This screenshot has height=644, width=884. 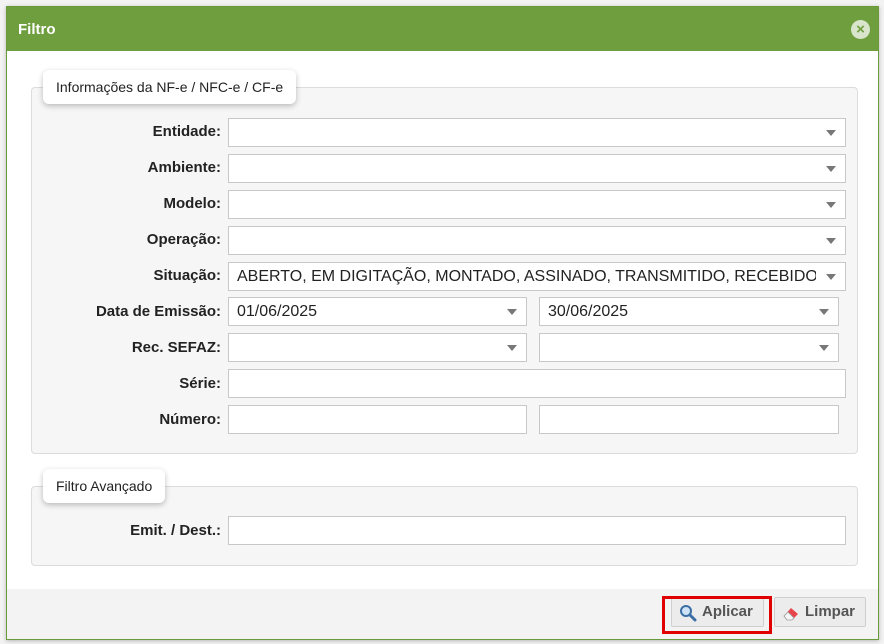 What do you see at coordinates (688, 613) in the screenshot?
I see `magnifier-icon` at bounding box center [688, 613].